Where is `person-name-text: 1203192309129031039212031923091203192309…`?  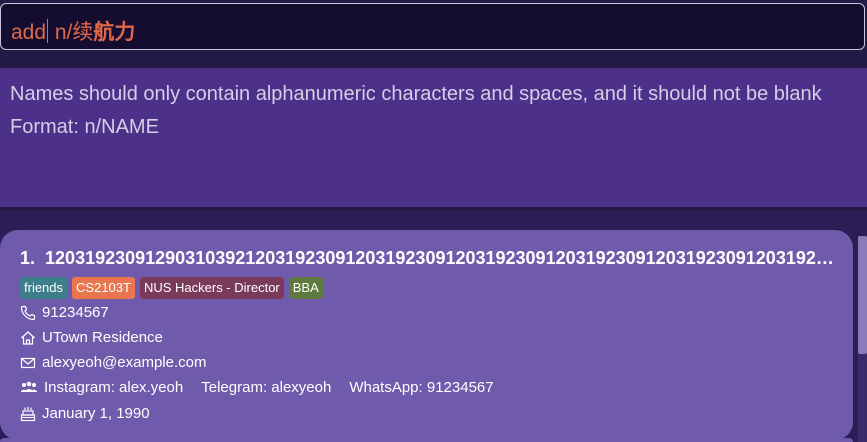 person-name-text: 1203192309129031039212031923091203192309… is located at coordinates (441, 258).